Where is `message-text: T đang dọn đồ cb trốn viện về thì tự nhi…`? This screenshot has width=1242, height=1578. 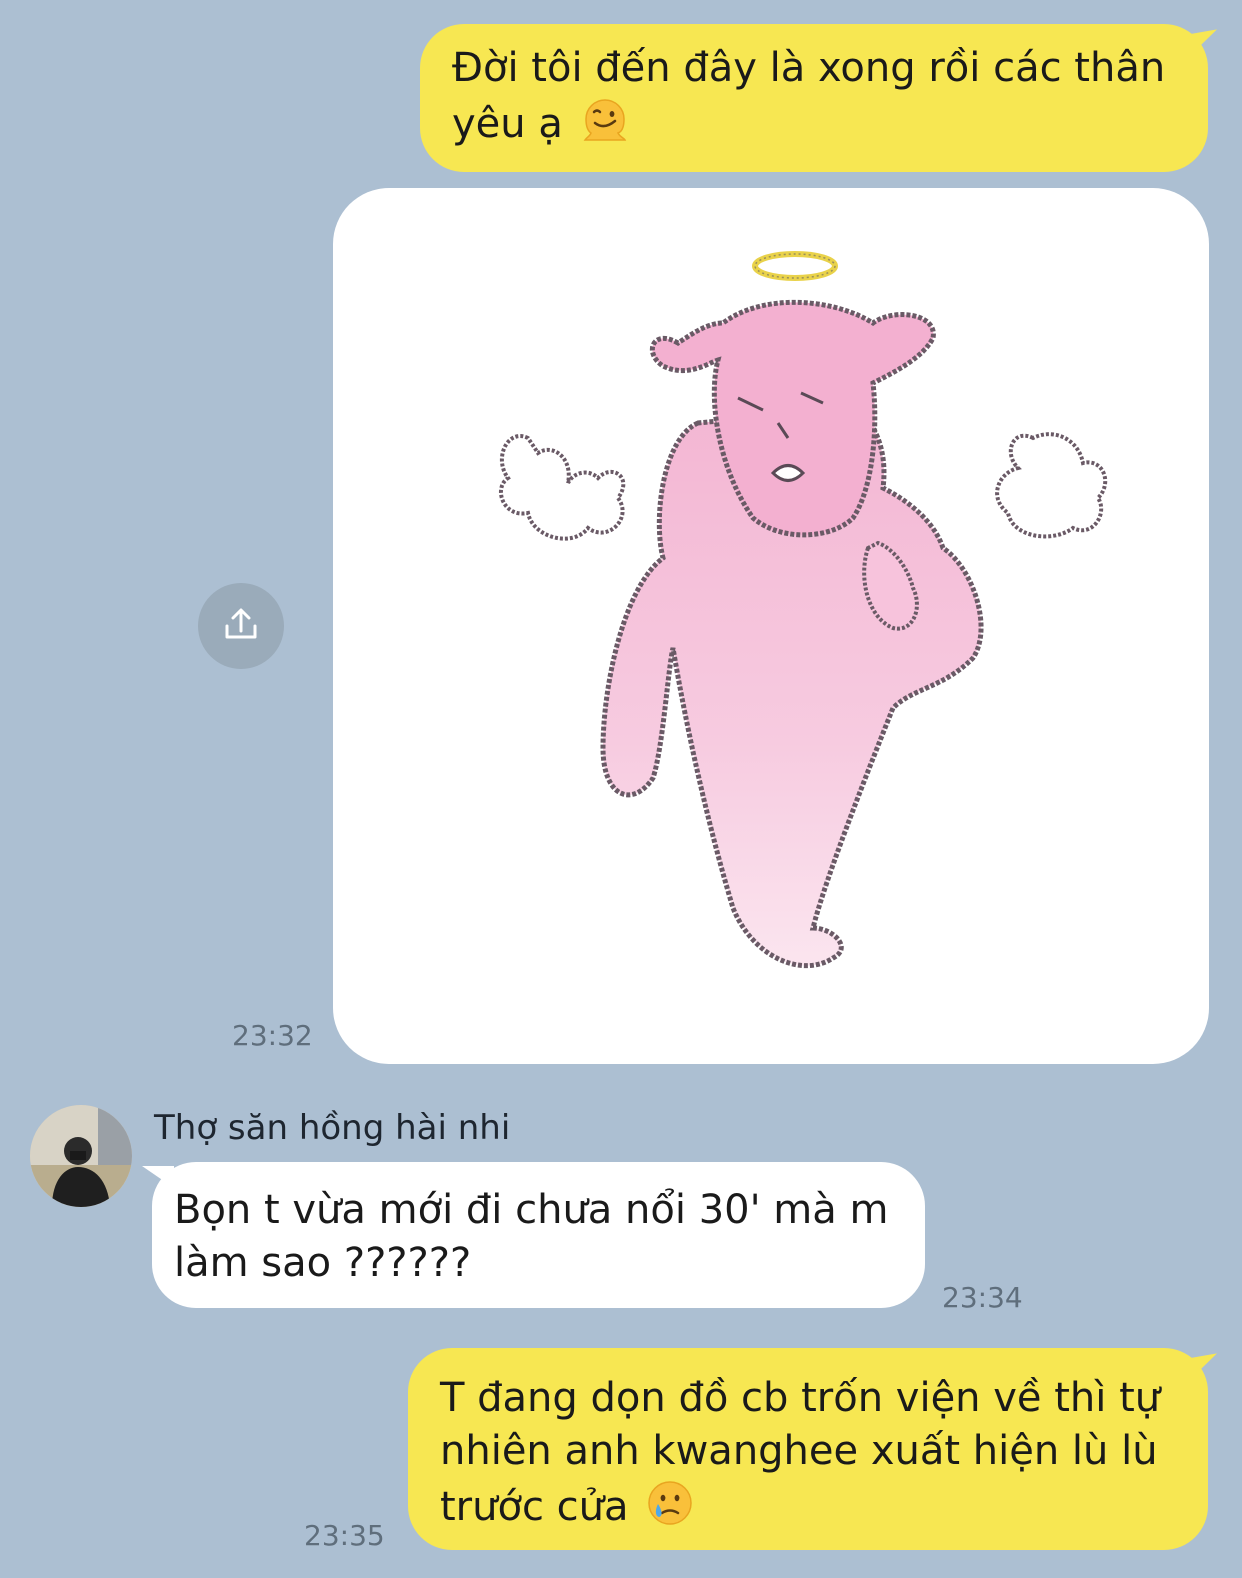 message-text: T đang dọn đồ cb trốn viện về thì tự nhi… is located at coordinates (800, 1452).